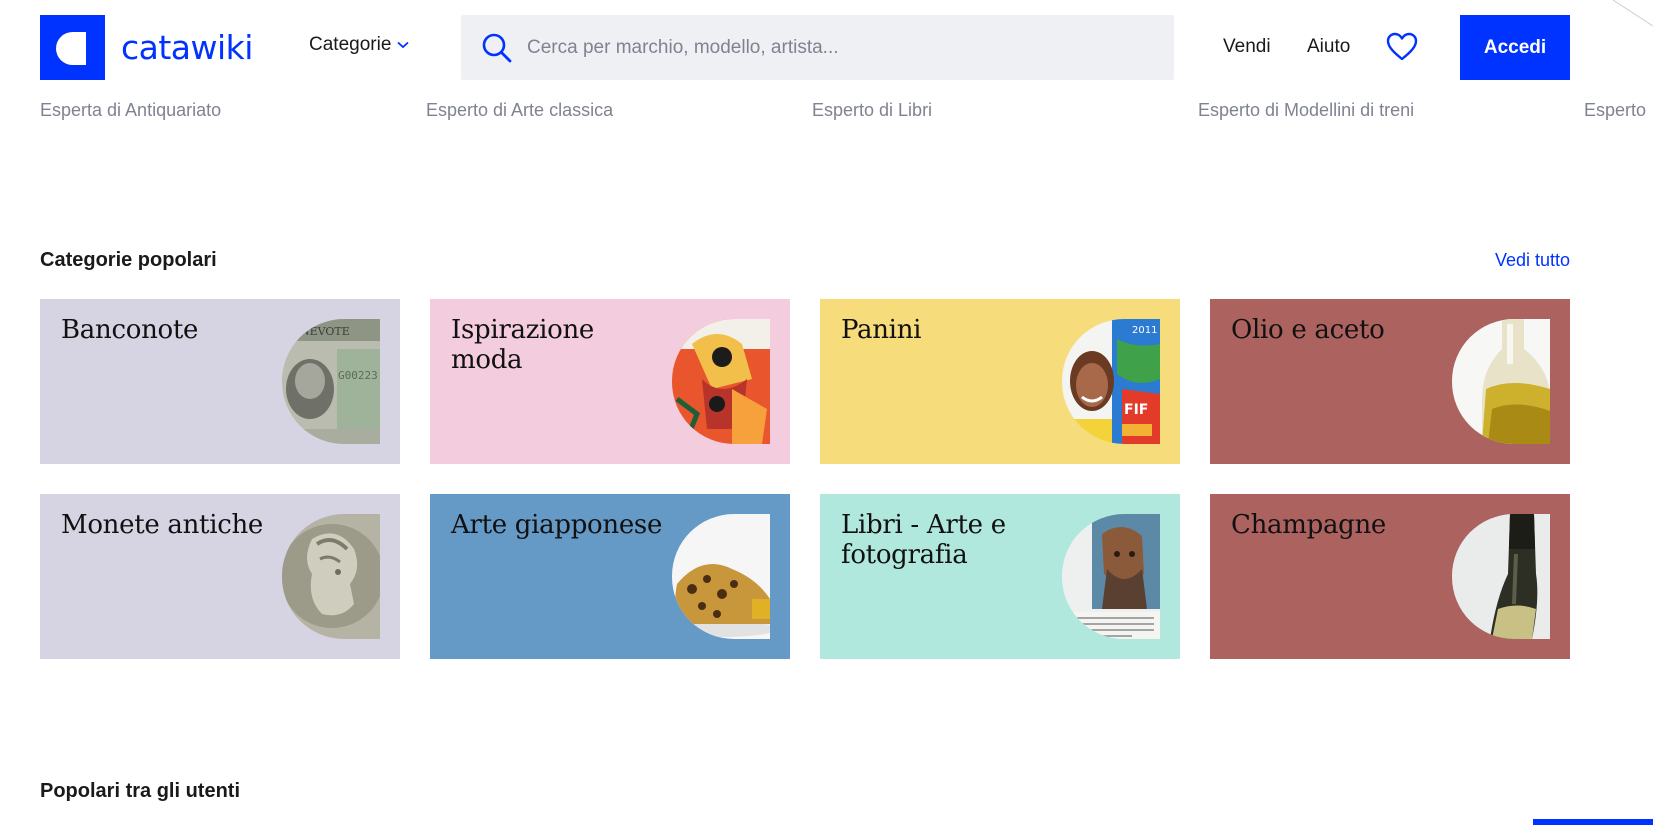  What do you see at coordinates (827, 47) in the screenshot?
I see `search-input` at bounding box center [827, 47].